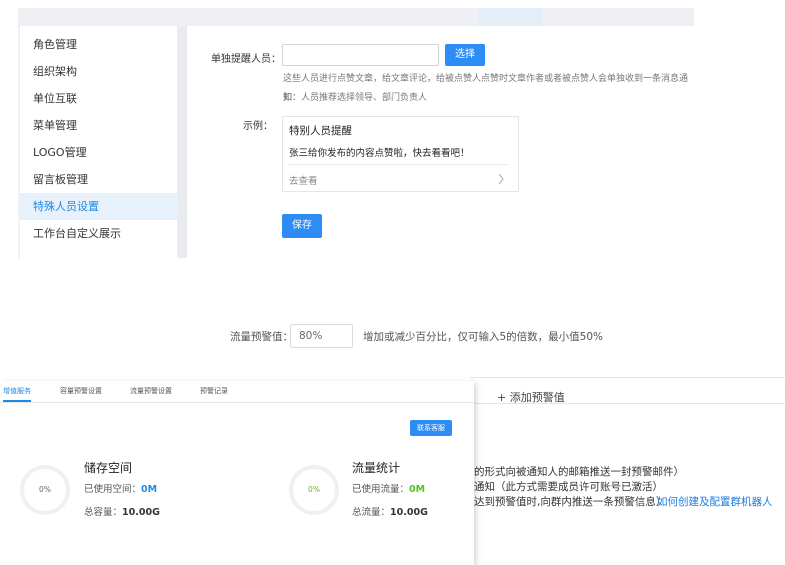 This screenshot has height=565, width=785. Describe the element at coordinates (371, 512) in the screenshot. I see `traffic-total-label: 总流量：` at that location.